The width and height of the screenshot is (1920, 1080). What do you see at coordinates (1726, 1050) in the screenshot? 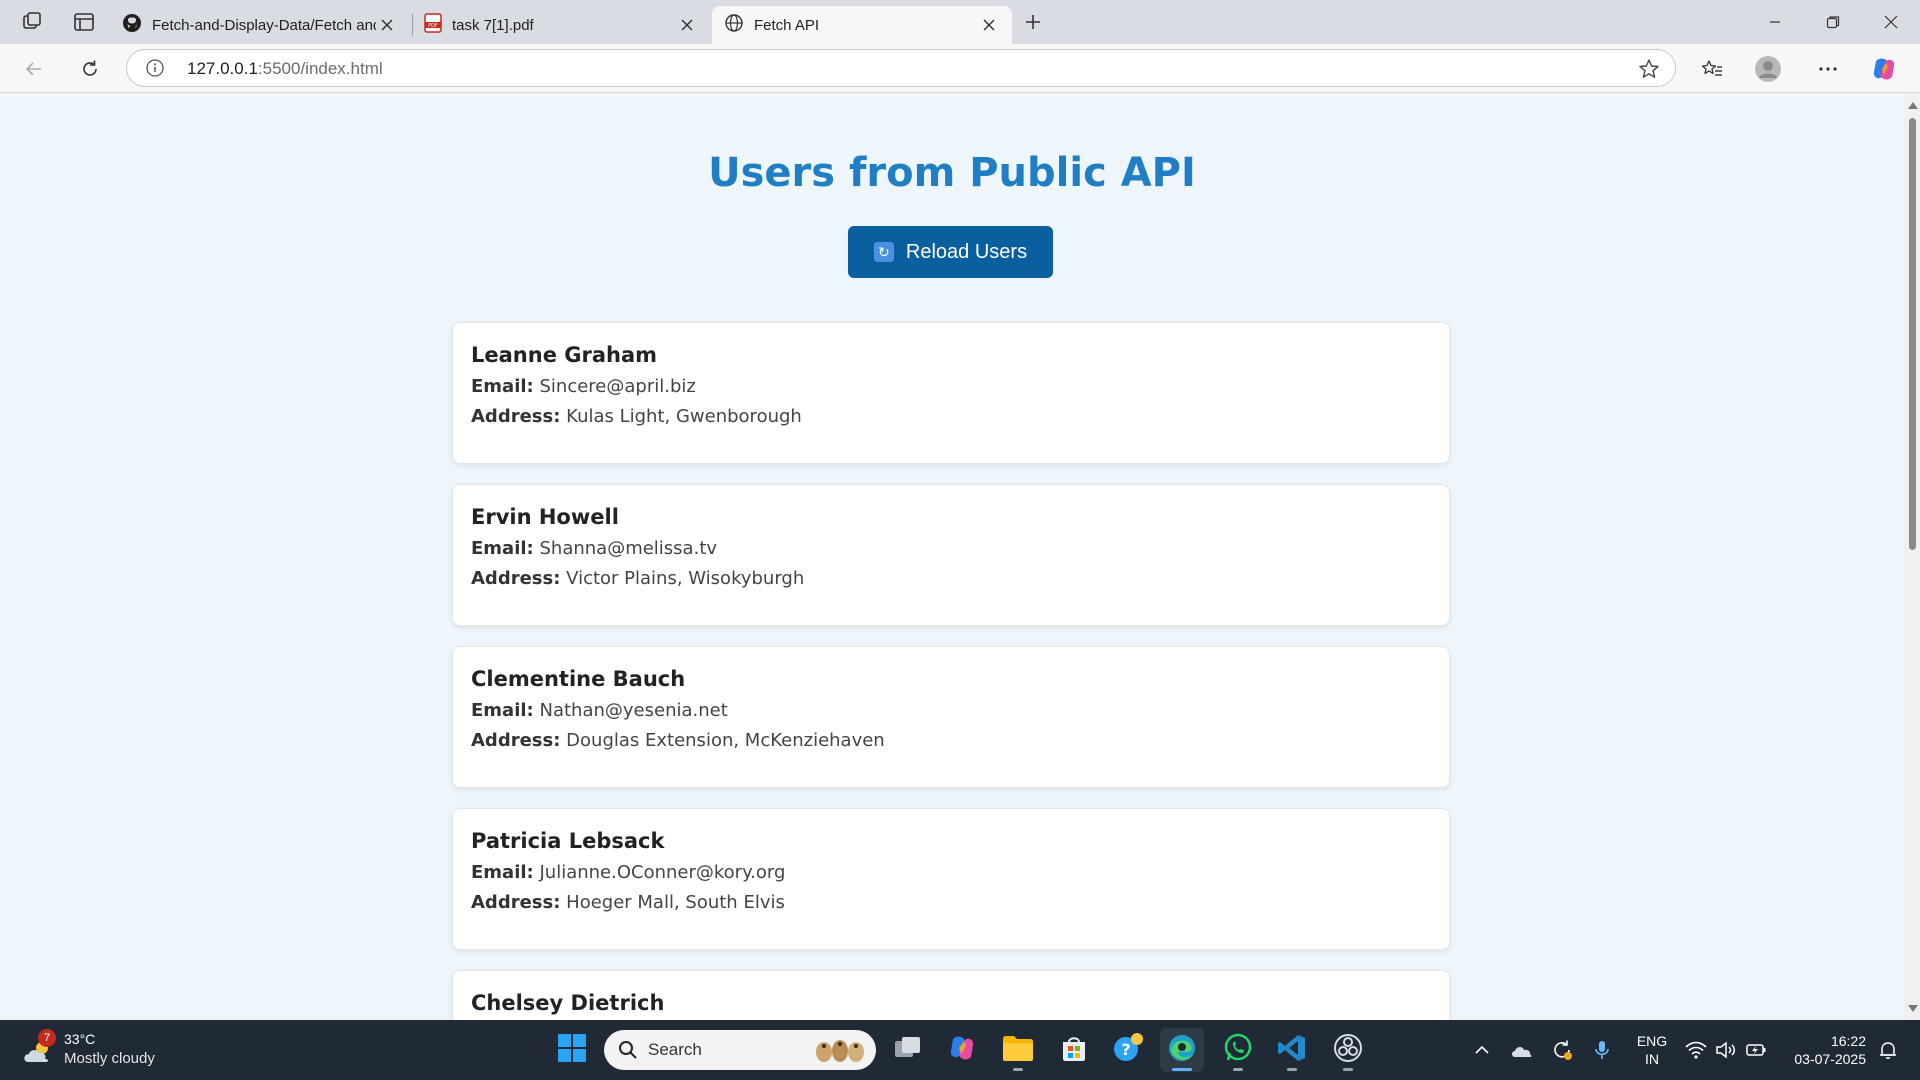
I see `volume-icon` at bounding box center [1726, 1050].